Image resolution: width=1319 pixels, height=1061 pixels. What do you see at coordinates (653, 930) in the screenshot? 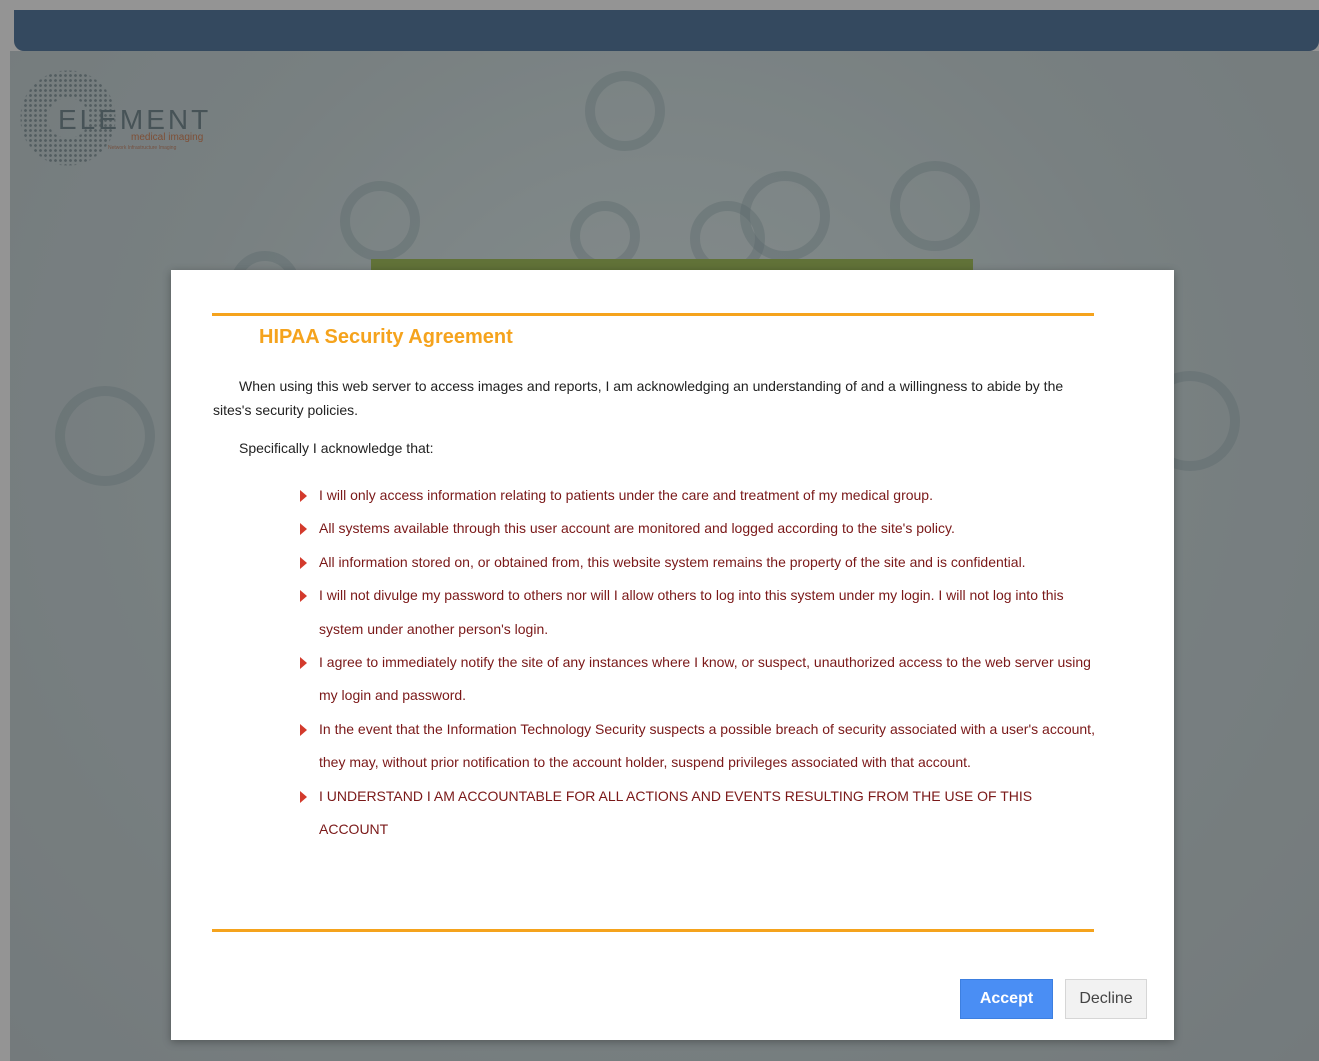
I see `bottom-divider` at bounding box center [653, 930].